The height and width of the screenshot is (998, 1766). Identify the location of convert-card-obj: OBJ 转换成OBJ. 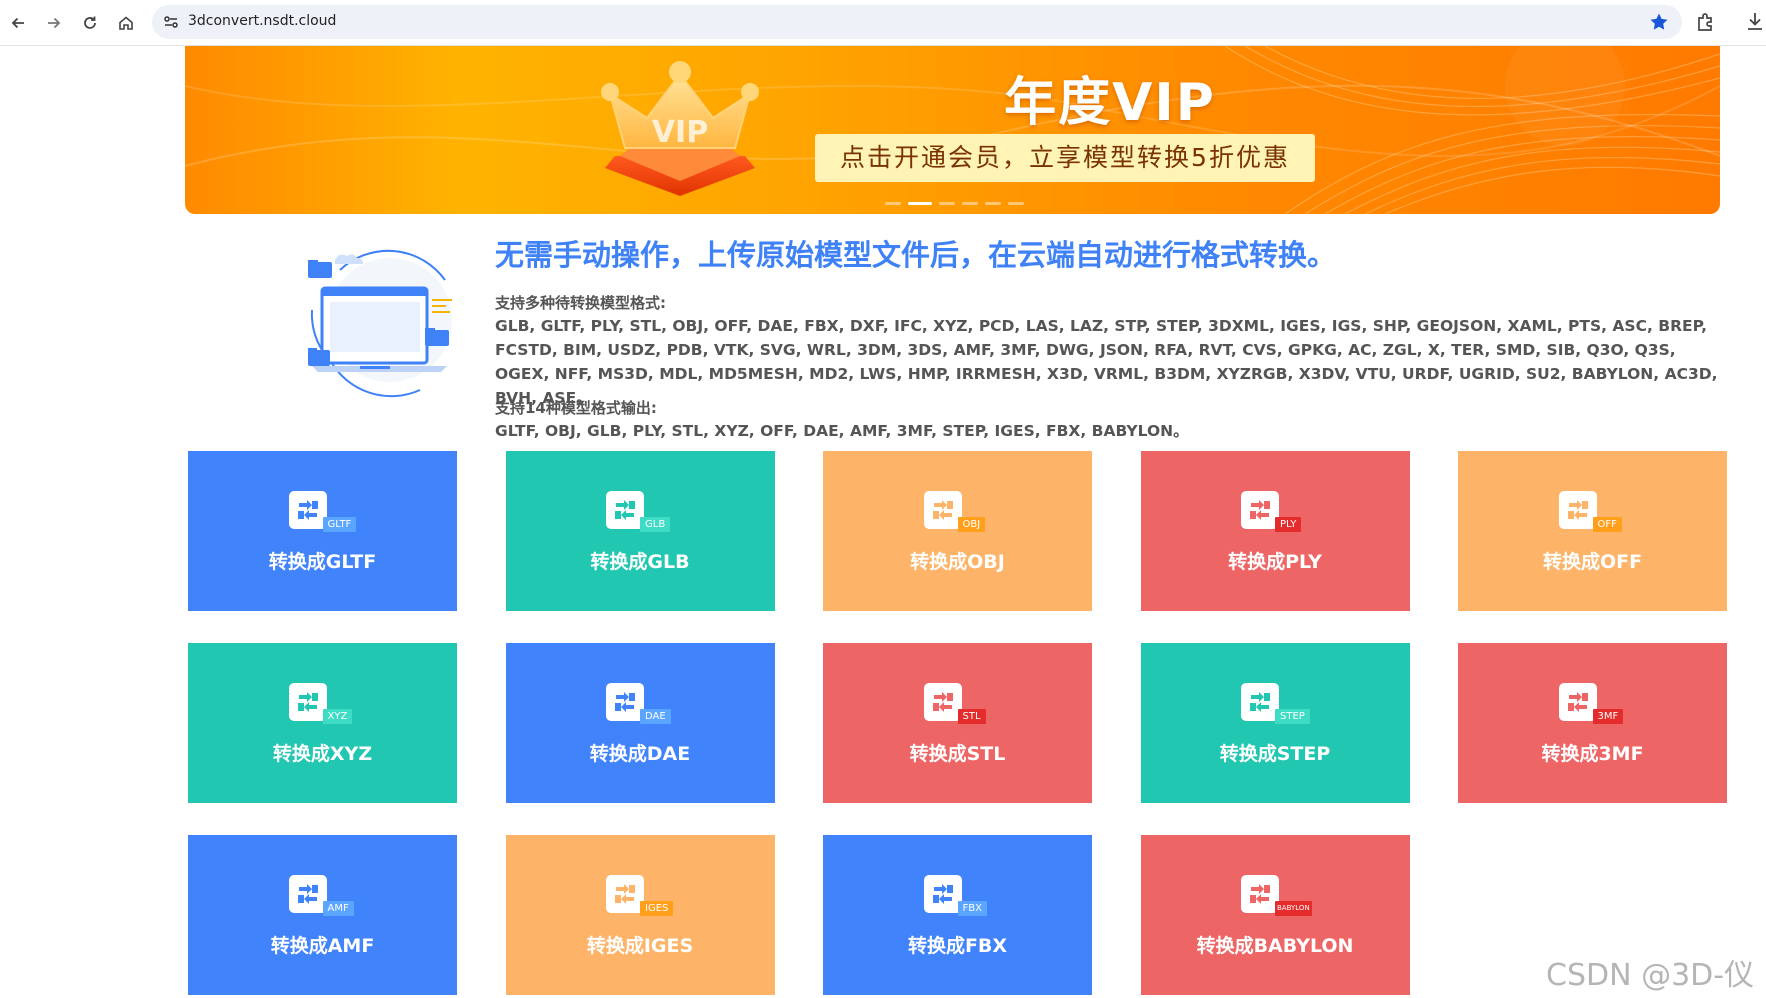
(957, 531).